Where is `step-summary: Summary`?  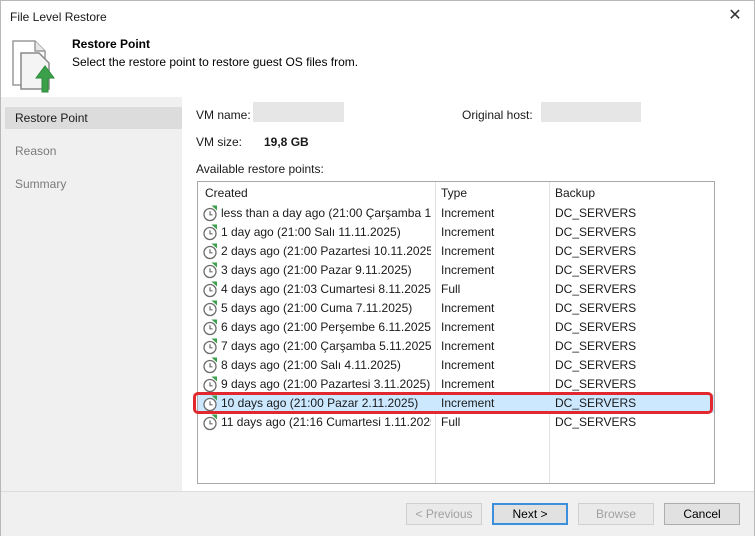
step-summary: Summary is located at coordinates (93, 184).